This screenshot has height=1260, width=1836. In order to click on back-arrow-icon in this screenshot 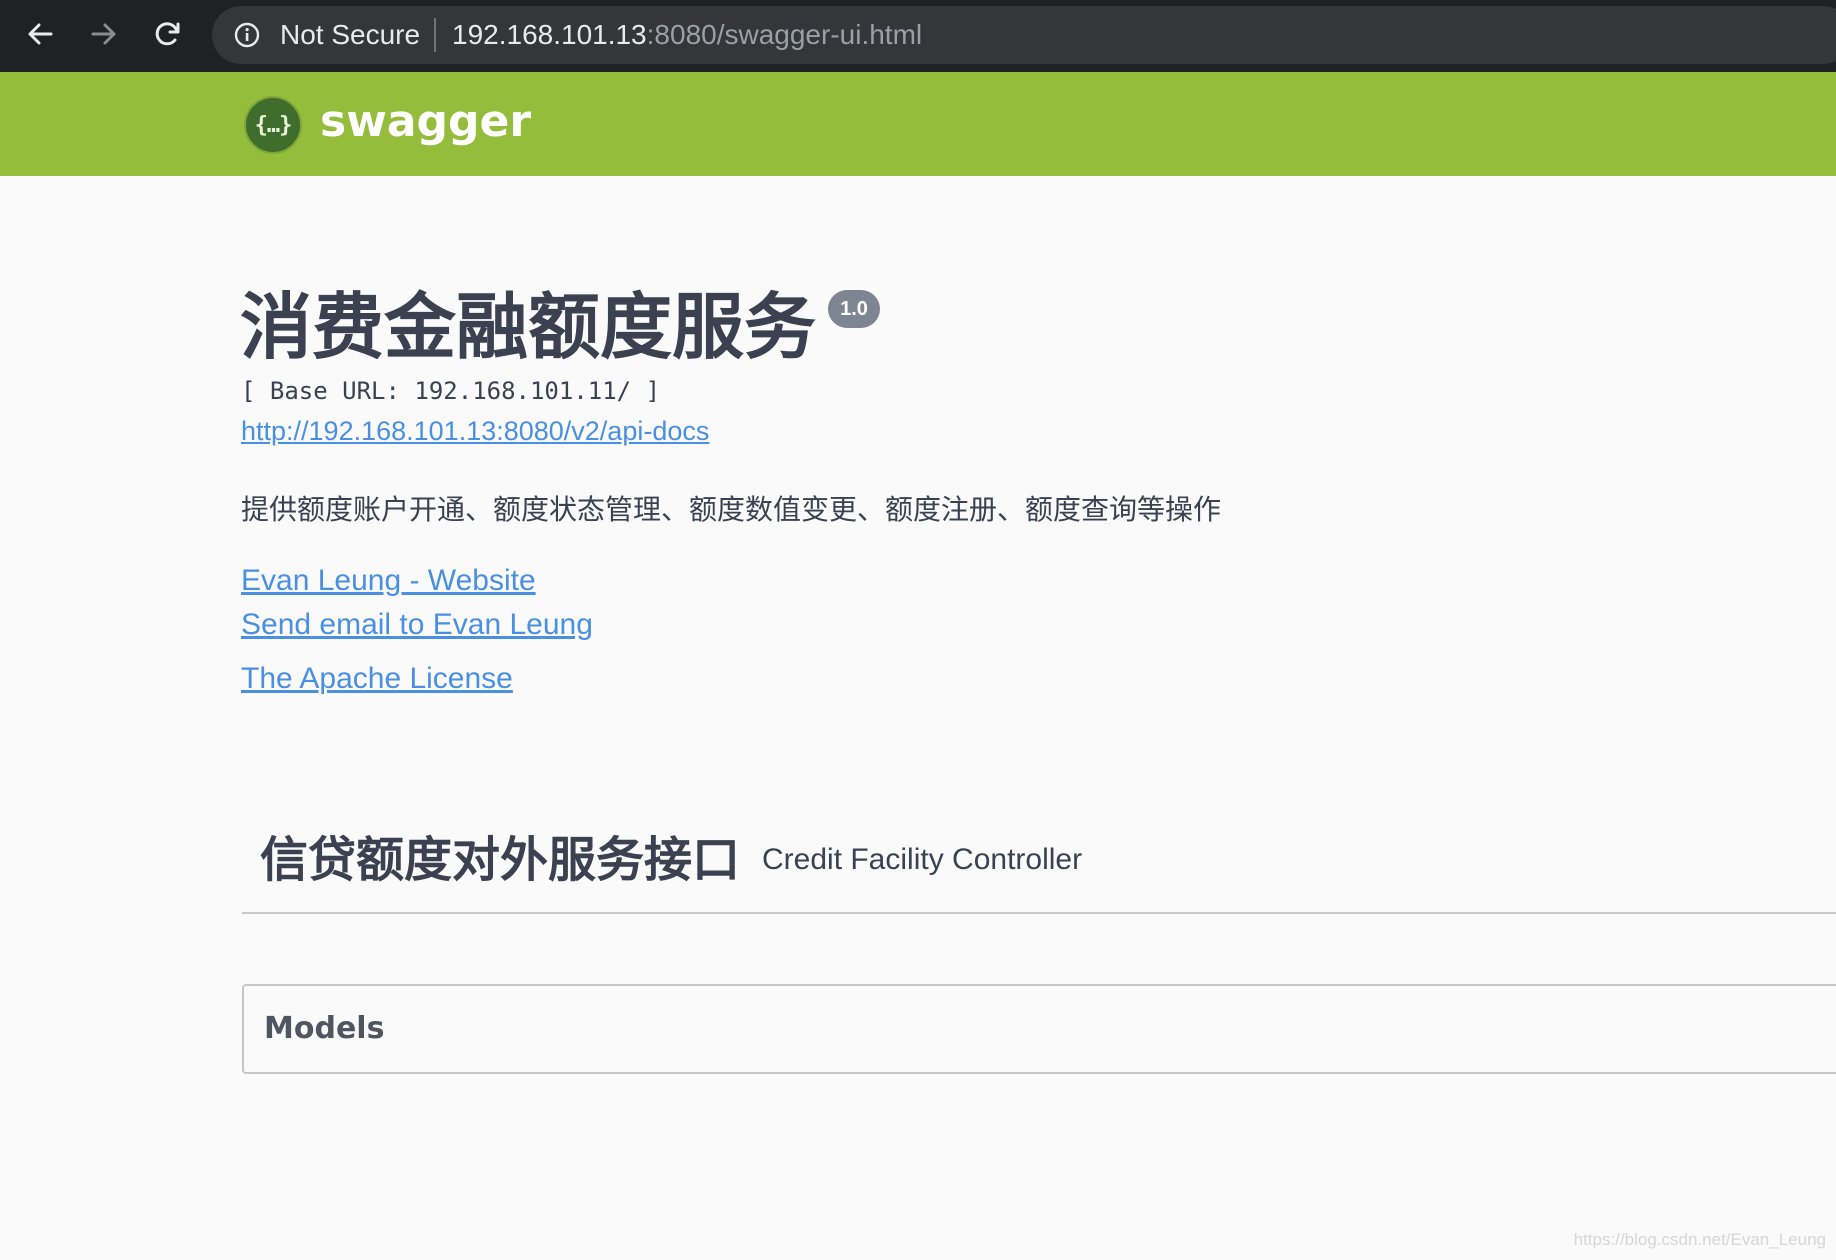, I will do `click(40, 34)`.